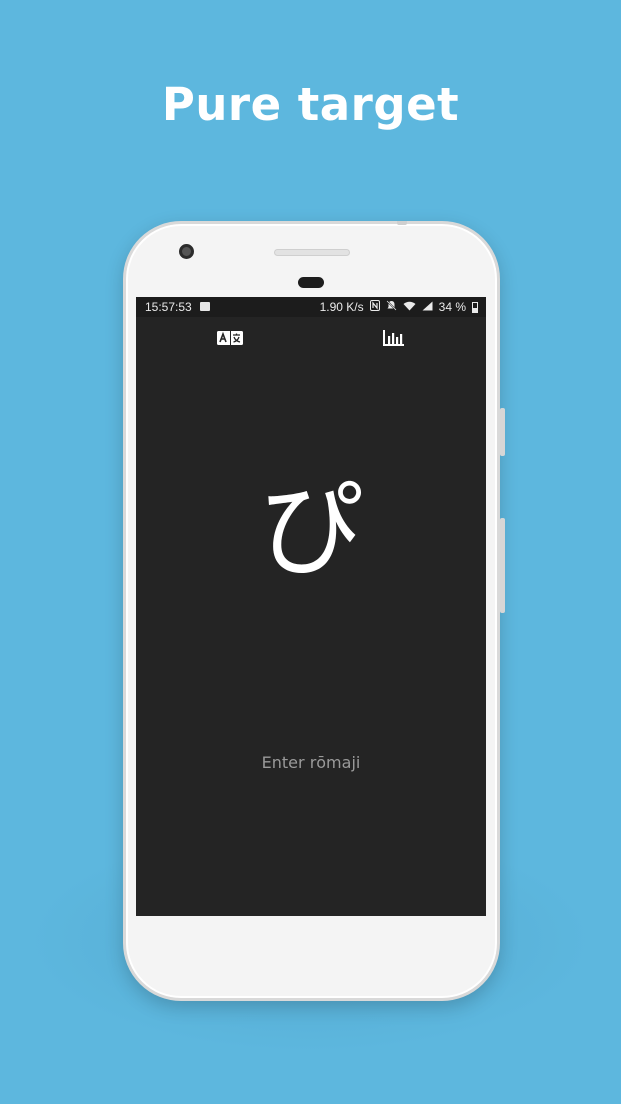 The width and height of the screenshot is (621, 1104). I want to click on translate-icon, so click(230, 338).